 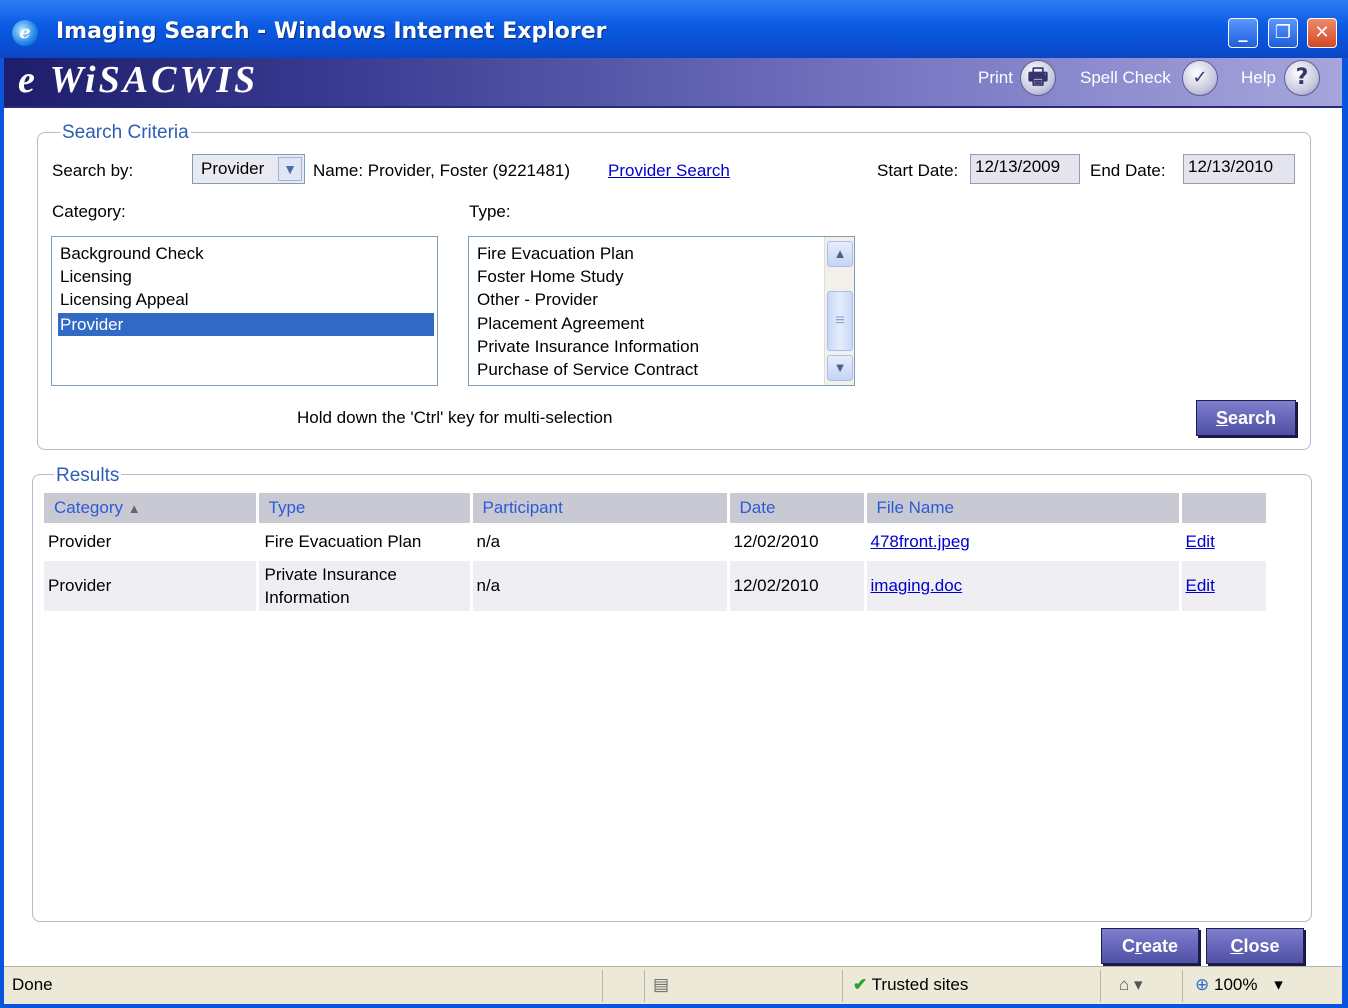 What do you see at coordinates (840, 368) in the screenshot?
I see `scroll-down-icon: ▼` at bounding box center [840, 368].